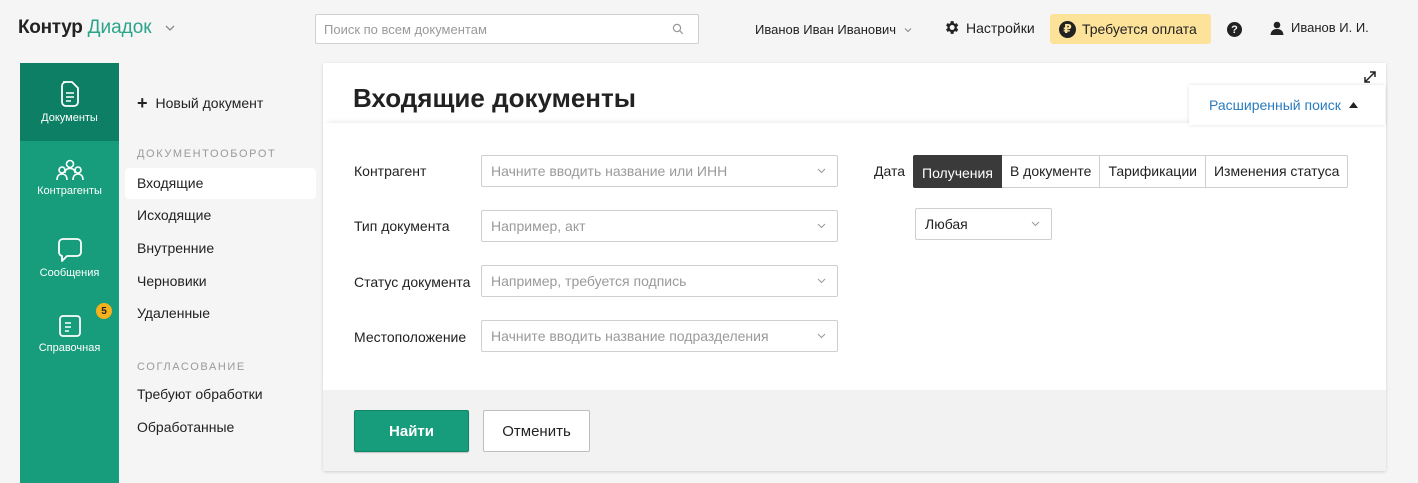 The height and width of the screenshot is (483, 1418). Describe the element at coordinates (410, 337) in the screenshot. I see `filter-label-location: Местоположение` at that location.